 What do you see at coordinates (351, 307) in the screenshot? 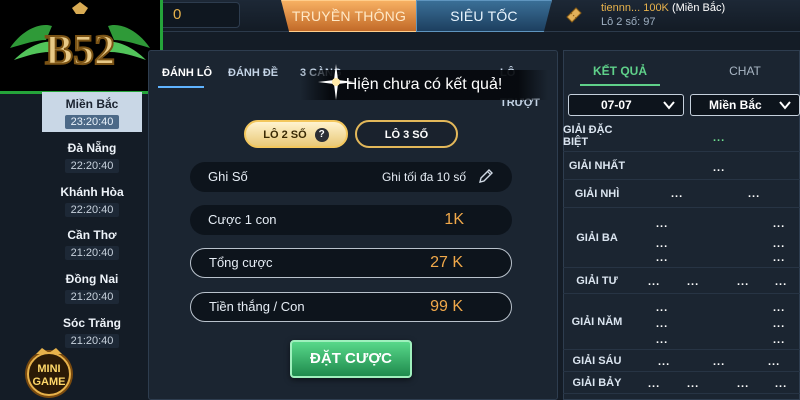
I see `win-per-number-field: Tiền thắng / Con 99 K` at bounding box center [351, 307].